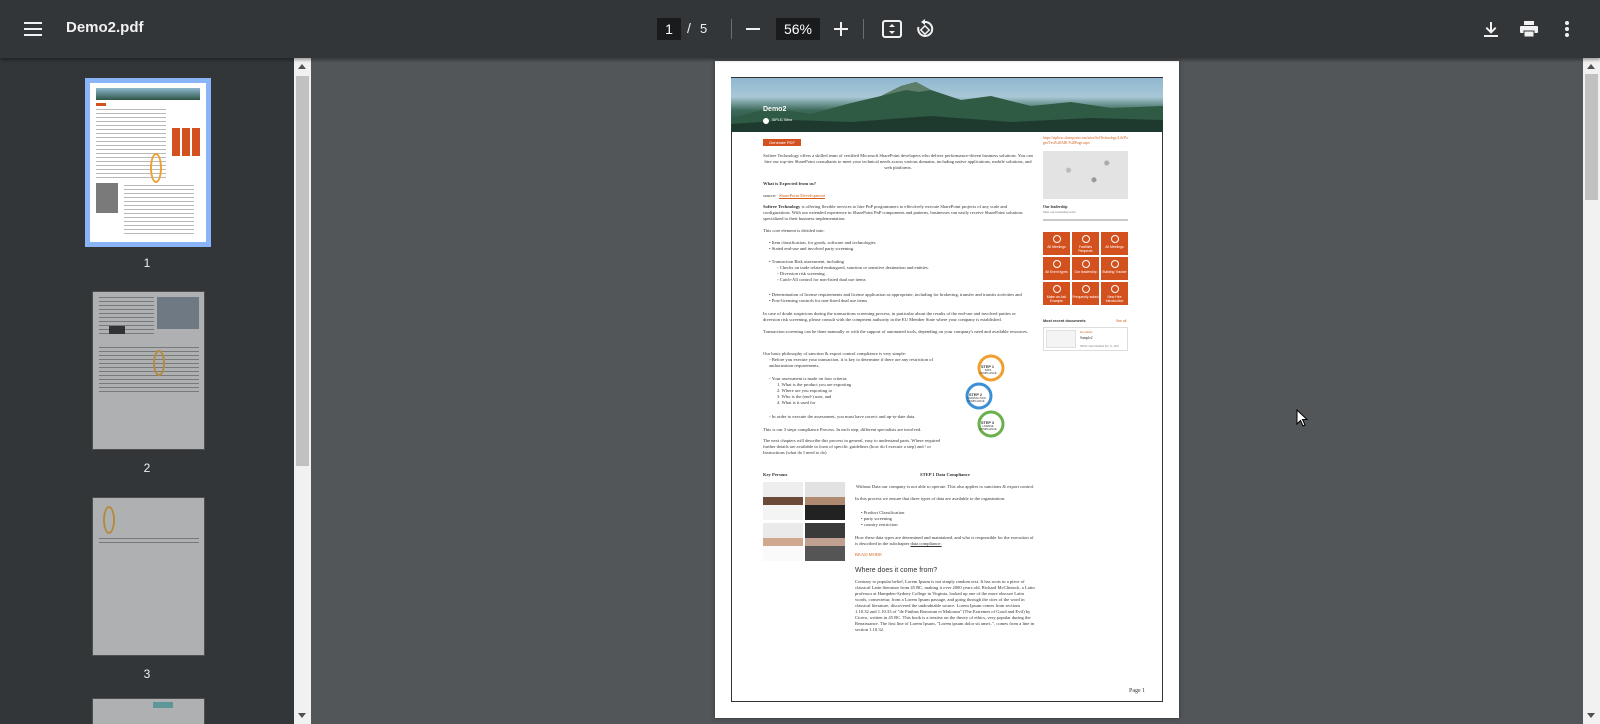 This screenshot has height=724, width=1600. I want to click on quick-link-tile: Make an Ask Example, so click(1056, 293).